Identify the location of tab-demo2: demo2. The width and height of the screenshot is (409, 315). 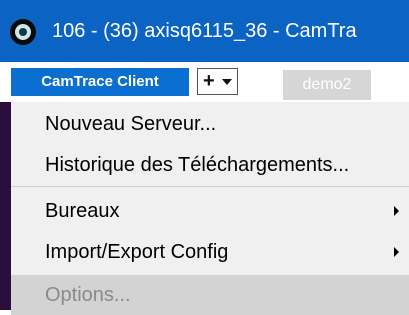
(327, 85).